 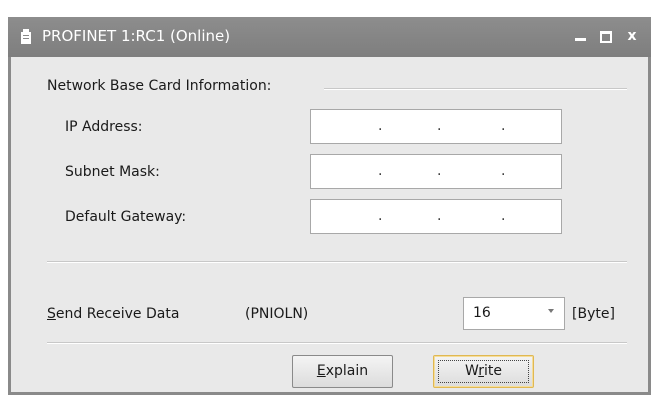 I want to click on send-receive-label: Send Receive Data, so click(x=113, y=314).